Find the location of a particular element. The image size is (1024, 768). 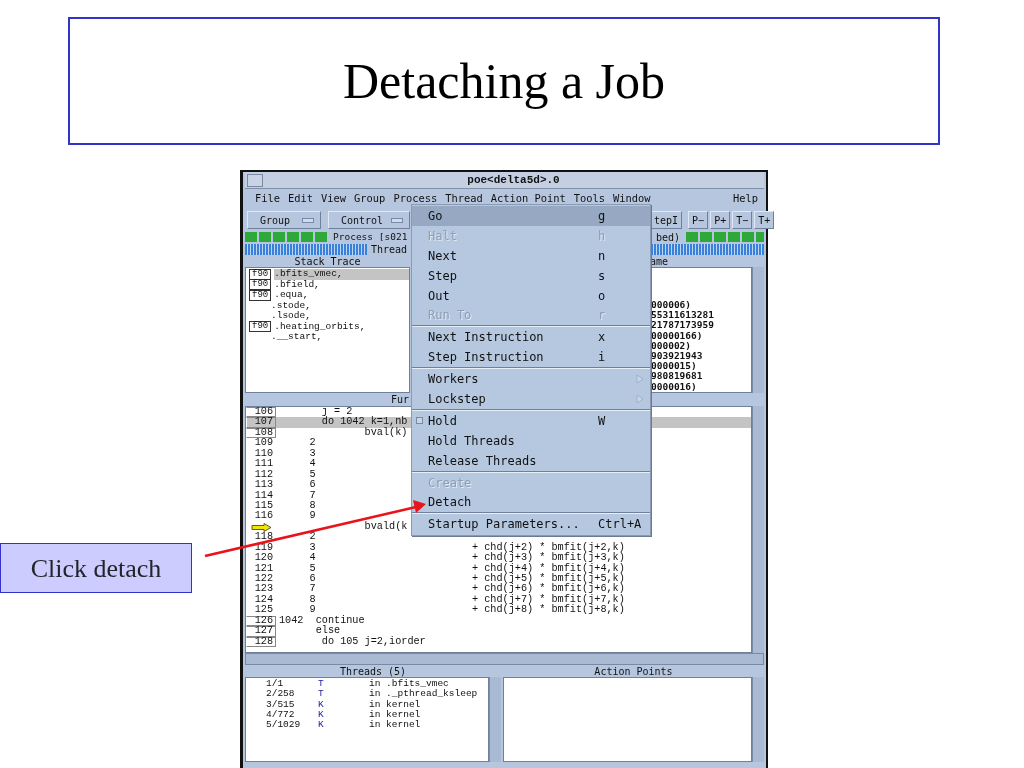

menu-item: Help is located at coordinates (745, 199).